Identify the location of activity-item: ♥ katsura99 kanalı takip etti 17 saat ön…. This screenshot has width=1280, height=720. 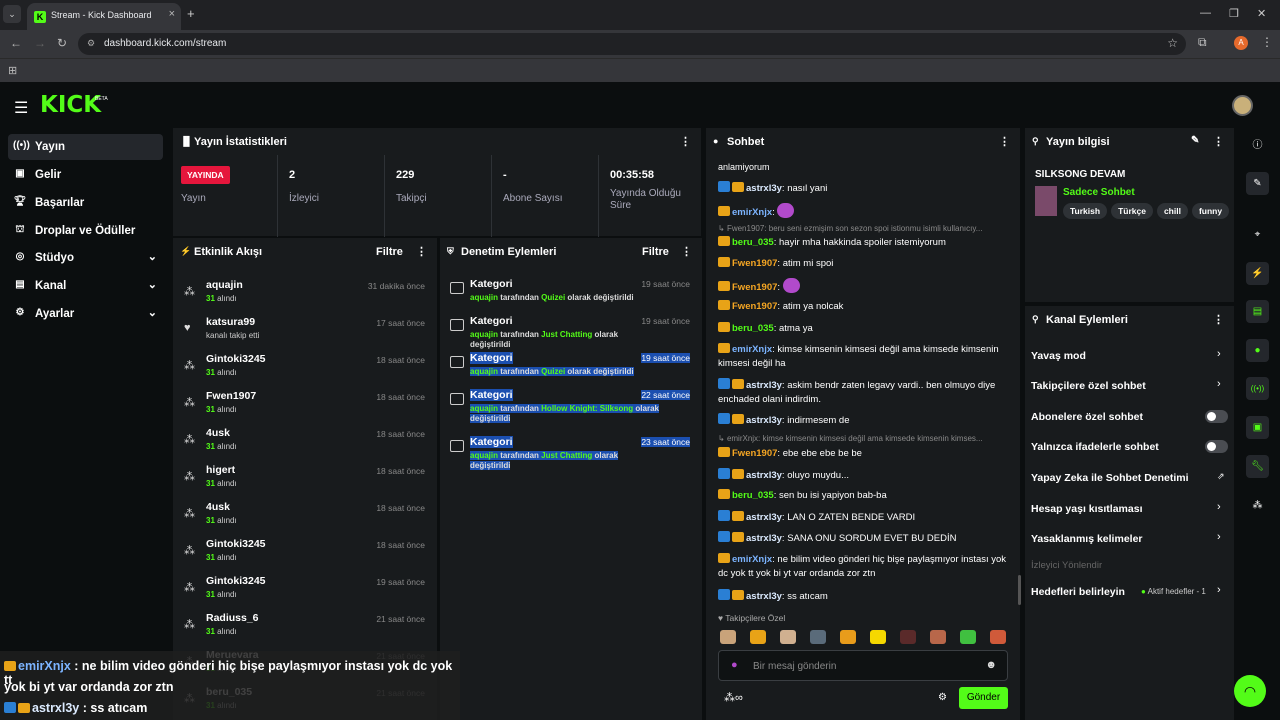
(304, 329).